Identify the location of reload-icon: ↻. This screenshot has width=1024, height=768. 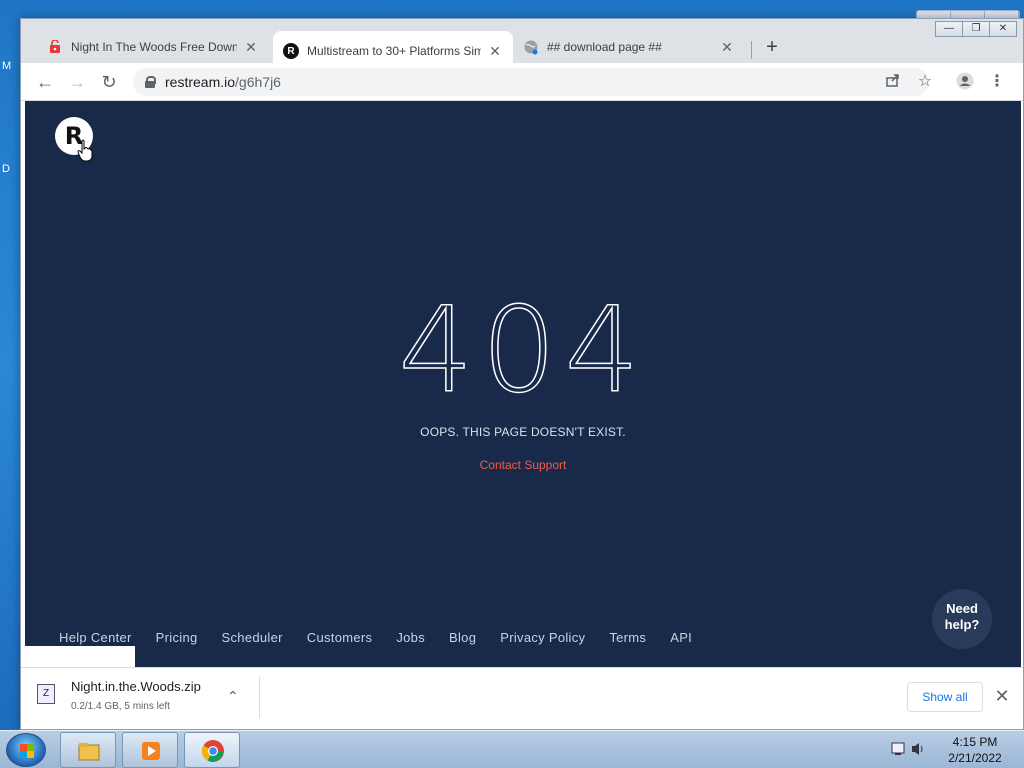
(109, 83).